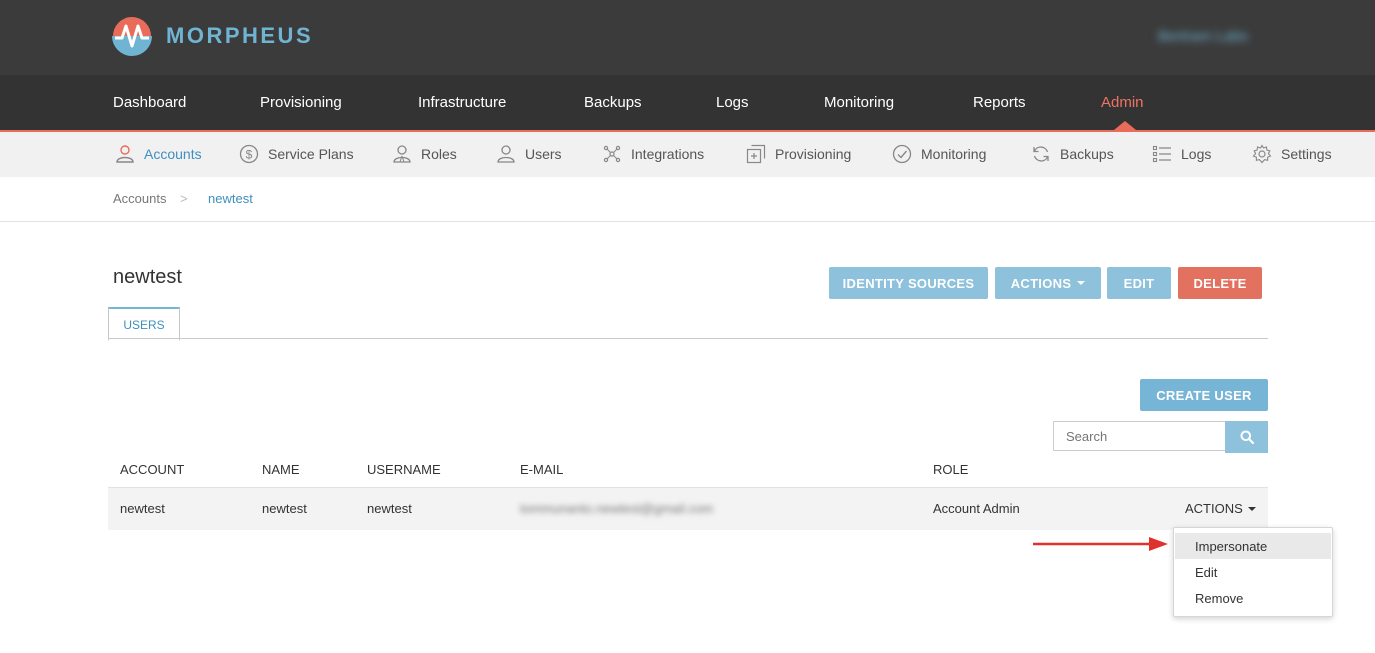 Image resolution: width=1375 pixels, height=653 pixels. What do you see at coordinates (284, 508) in the screenshot?
I see `cell-name: newtest` at bounding box center [284, 508].